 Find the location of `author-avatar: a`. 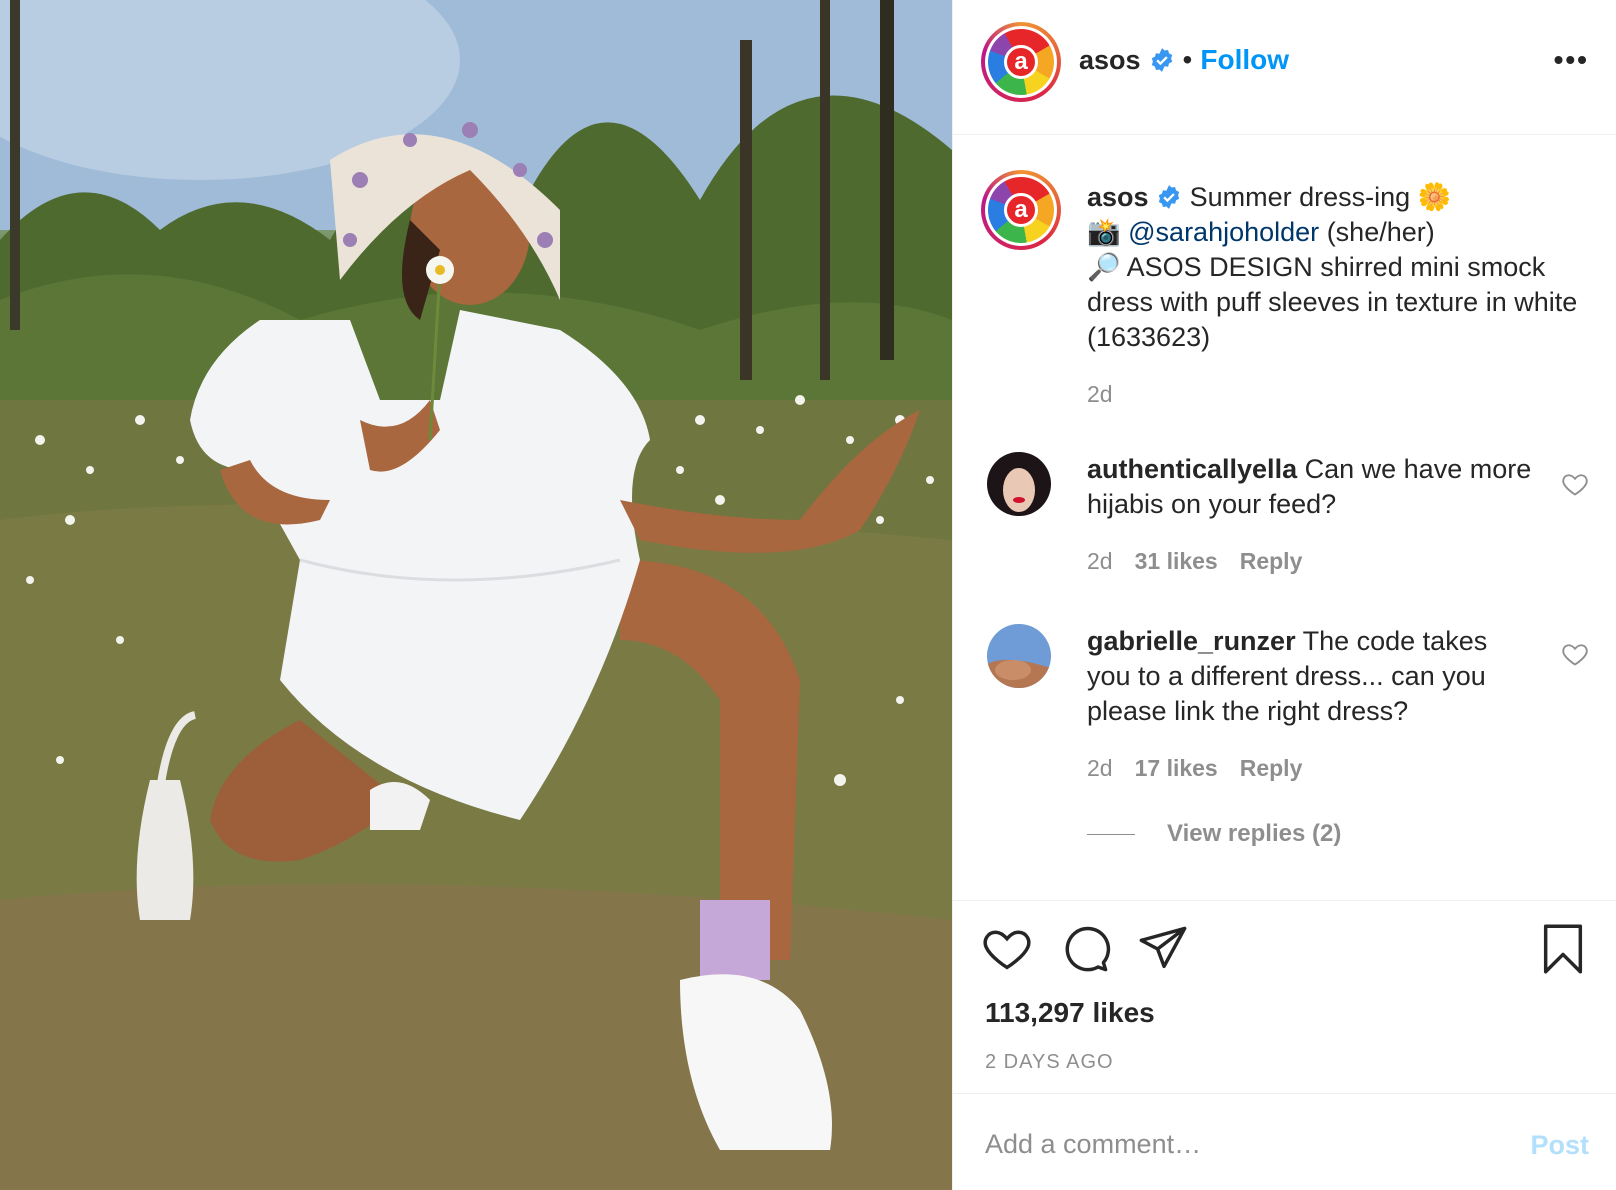

author-avatar: a is located at coordinates (1021, 62).